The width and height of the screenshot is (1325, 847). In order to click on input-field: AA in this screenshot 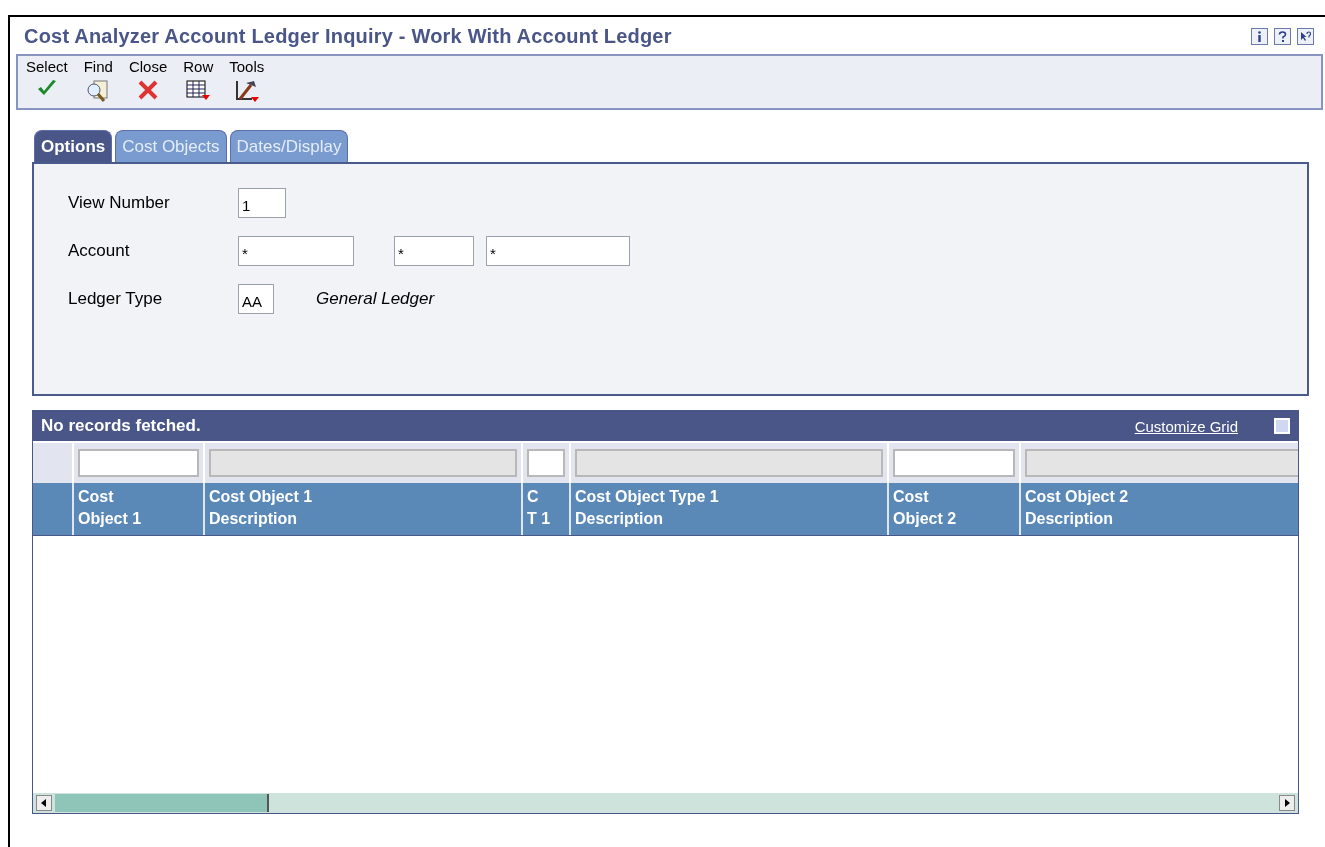, I will do `click(256, 299)`.